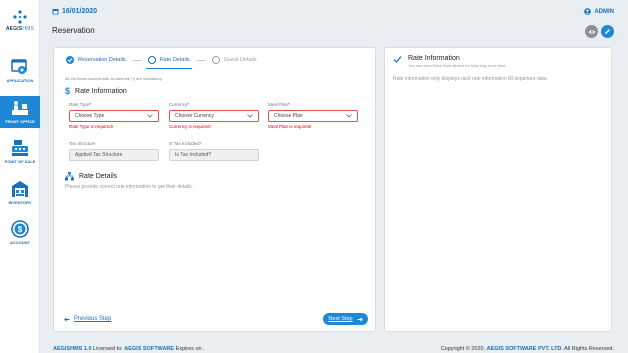 This screenshot has height=353, width=628. I want to click on step-rate-details: Rate Details, so click(168, 62).